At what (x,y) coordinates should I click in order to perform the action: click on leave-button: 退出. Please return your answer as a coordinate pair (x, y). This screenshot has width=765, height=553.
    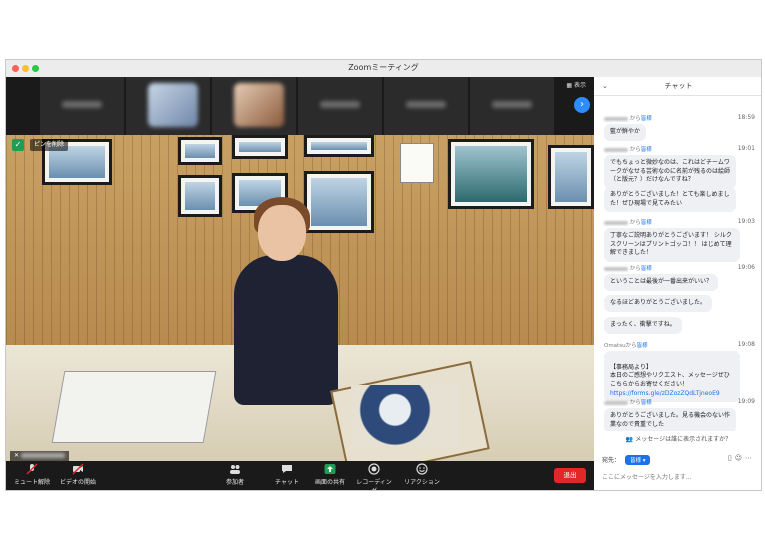
    Looking at the image, I should click on (570, 475).